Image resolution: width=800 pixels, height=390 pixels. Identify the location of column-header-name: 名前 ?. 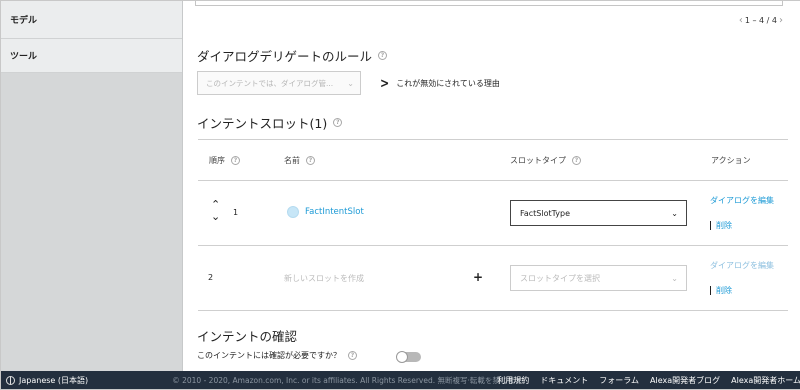
(299, 160).